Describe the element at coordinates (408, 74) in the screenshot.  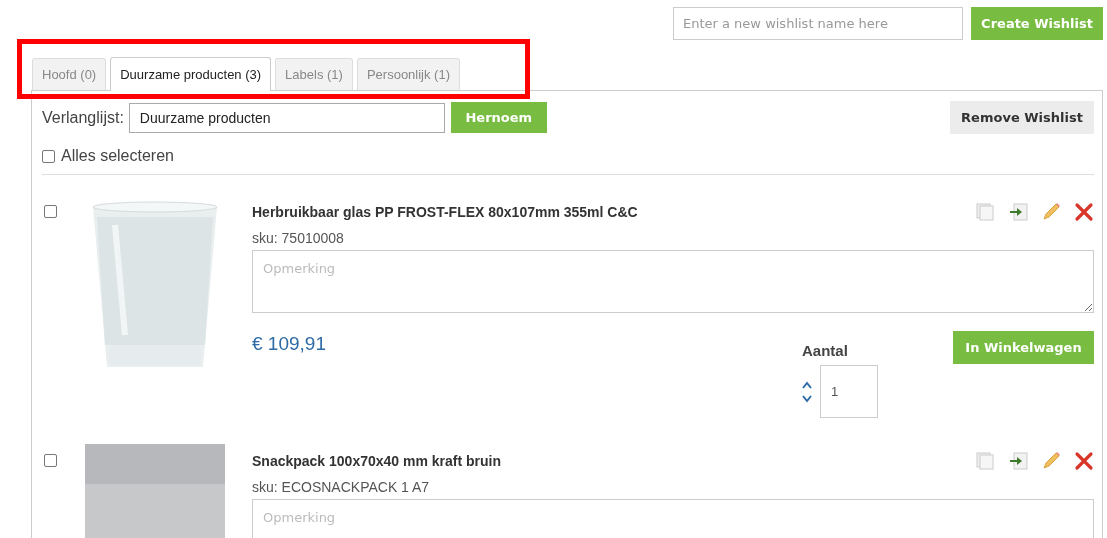
I see `tab: Persoonlijk (1)` at that location.